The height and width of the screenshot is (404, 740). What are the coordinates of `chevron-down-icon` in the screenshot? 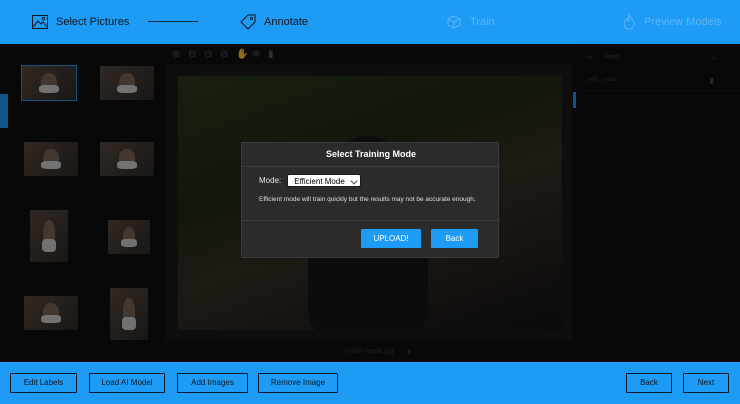 It's located at (354, 181).